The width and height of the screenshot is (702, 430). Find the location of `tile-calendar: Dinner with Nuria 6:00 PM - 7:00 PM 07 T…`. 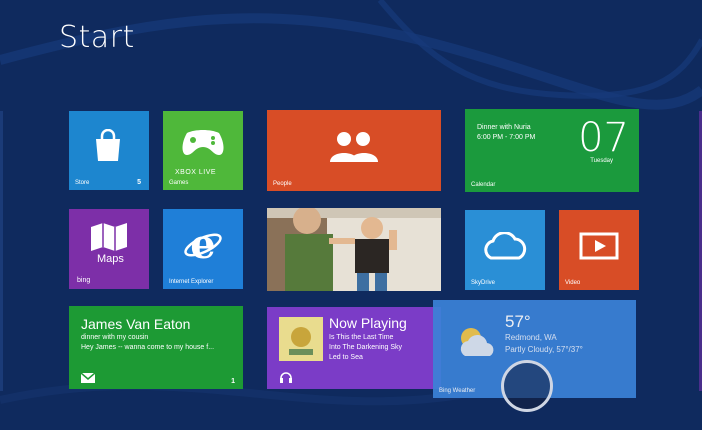

tile-calendar: Dinner with Nuria 6:00 PM - 7:00 PM 07 T… is located at coordinates (552, 150).